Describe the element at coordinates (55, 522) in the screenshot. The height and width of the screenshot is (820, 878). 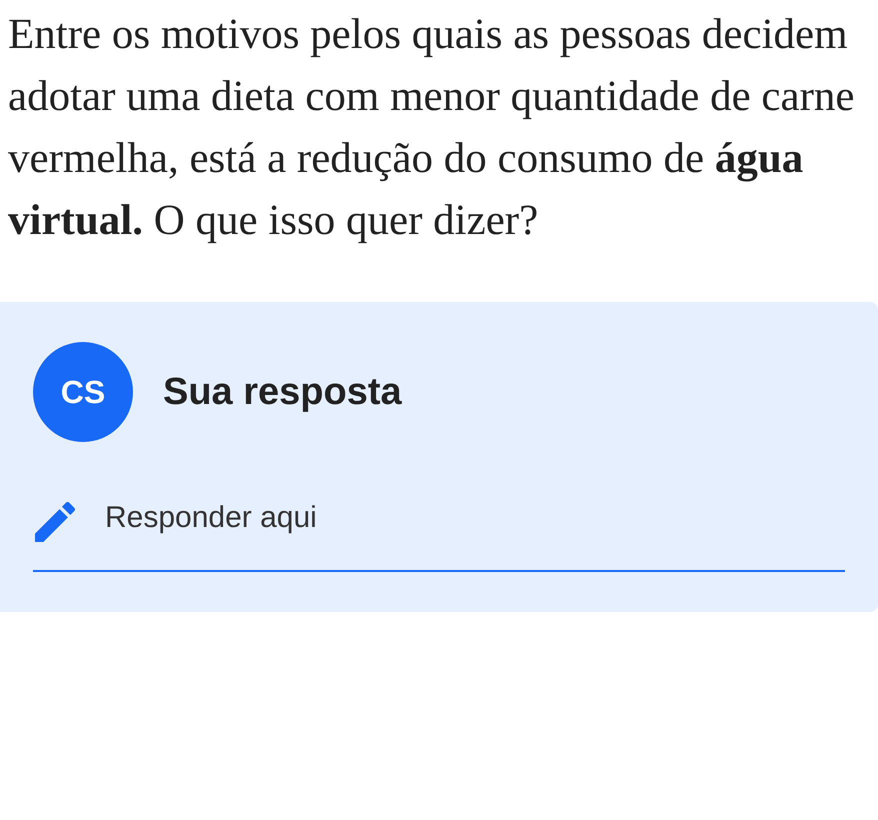
I see `pencil-icon` at that location.